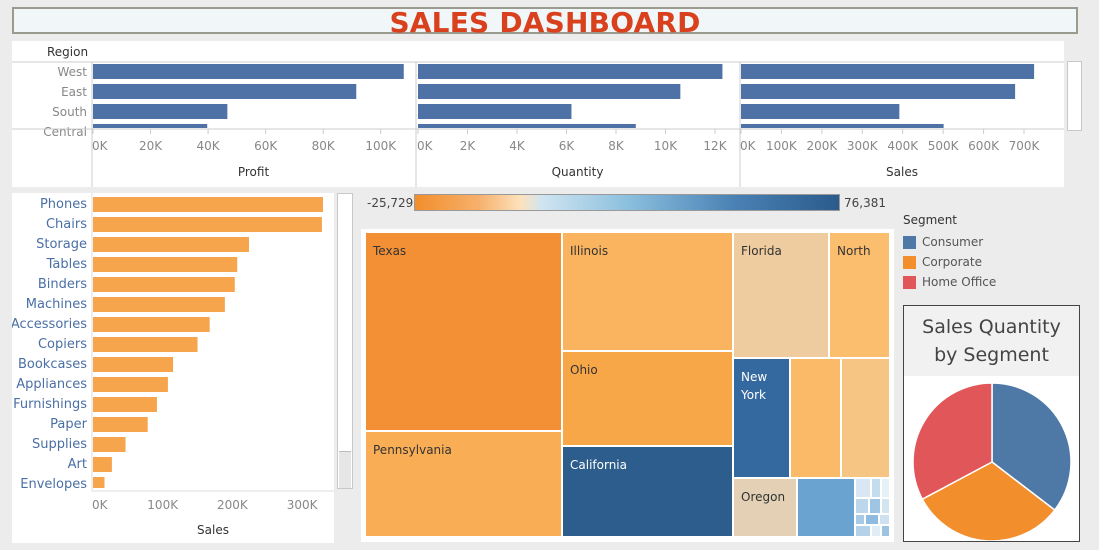 The height and width of the screenshot is (550, 1099). Describe the element at coordinates (865, 203) in the screenshot. I see `color-legend-max: 76,381` at that location.